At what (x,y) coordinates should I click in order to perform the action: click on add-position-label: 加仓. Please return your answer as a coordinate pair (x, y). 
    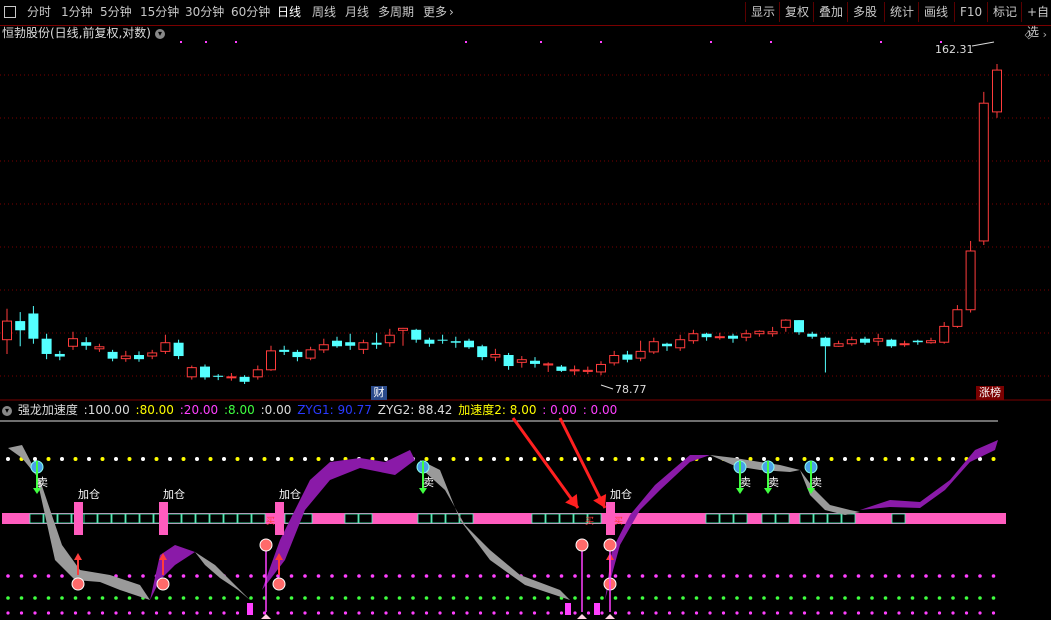
    Looking at the image, I should click on (89, 494).